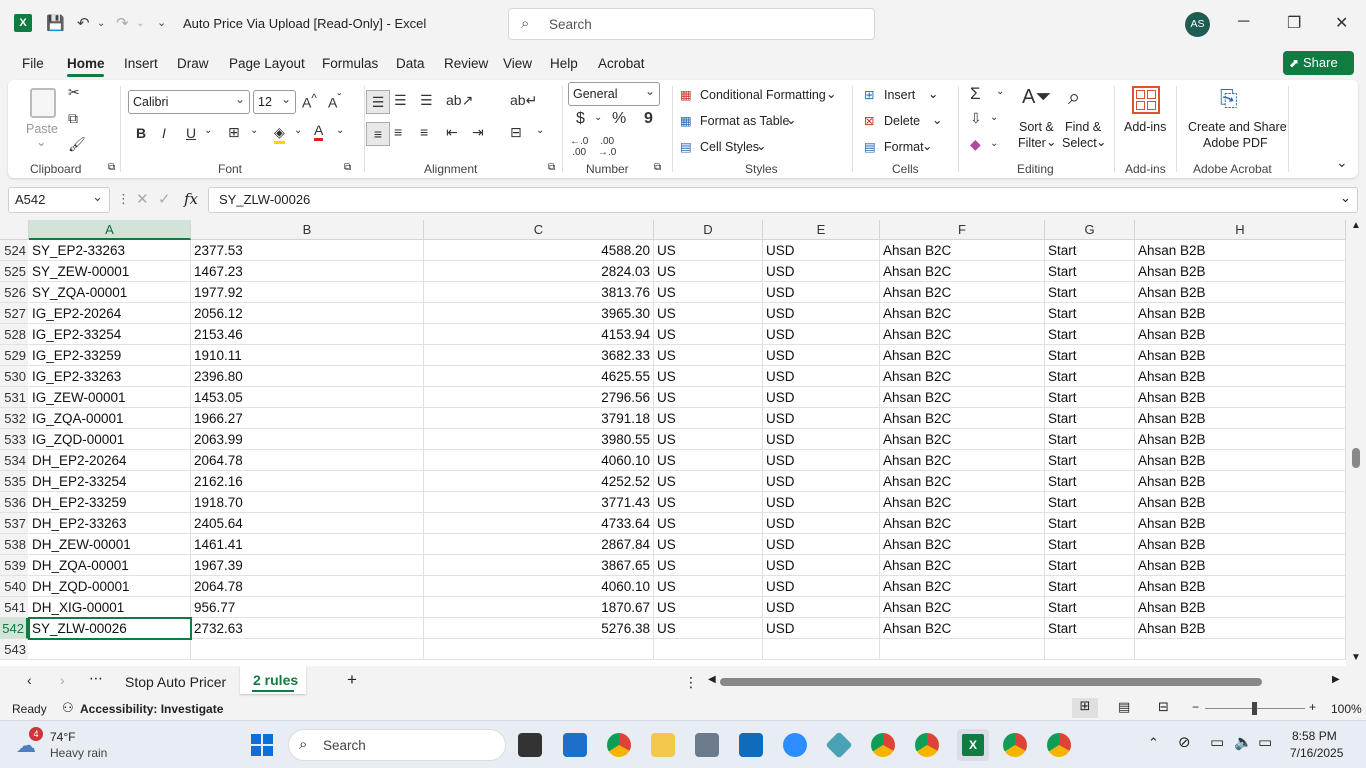 The height and width of the screenshot is (768, 1366). What do you see at coordinates (975, 144) in the screenshot?
I see `clear-icon: ◆` at bounding box center [975, 144].